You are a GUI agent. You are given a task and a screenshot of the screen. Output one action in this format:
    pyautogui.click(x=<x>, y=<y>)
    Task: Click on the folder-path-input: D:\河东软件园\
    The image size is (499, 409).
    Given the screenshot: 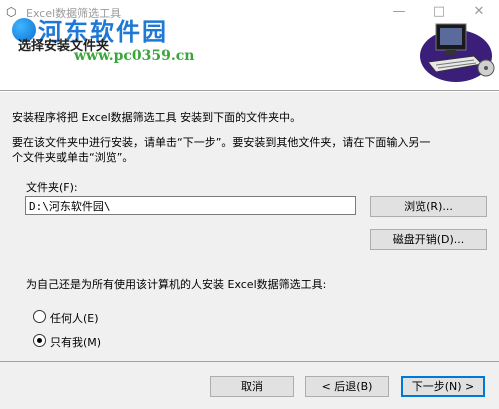 What is the action you would take?
    pyautogui.click(x=190, y=205)
    